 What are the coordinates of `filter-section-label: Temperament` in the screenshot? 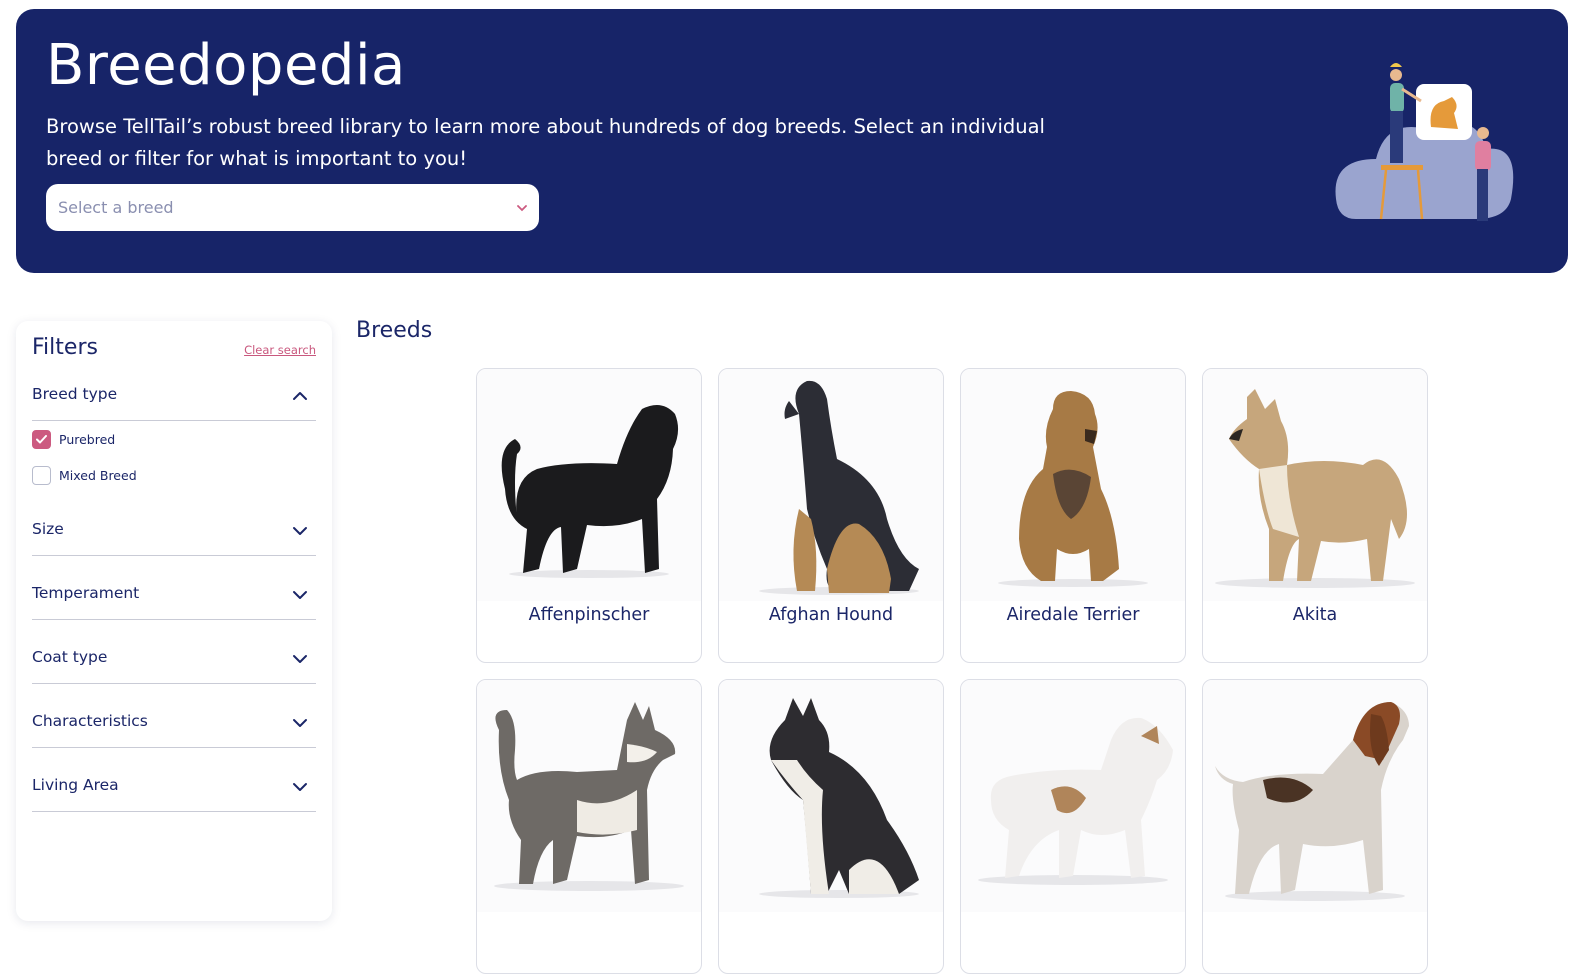 It's located at (86, 593).